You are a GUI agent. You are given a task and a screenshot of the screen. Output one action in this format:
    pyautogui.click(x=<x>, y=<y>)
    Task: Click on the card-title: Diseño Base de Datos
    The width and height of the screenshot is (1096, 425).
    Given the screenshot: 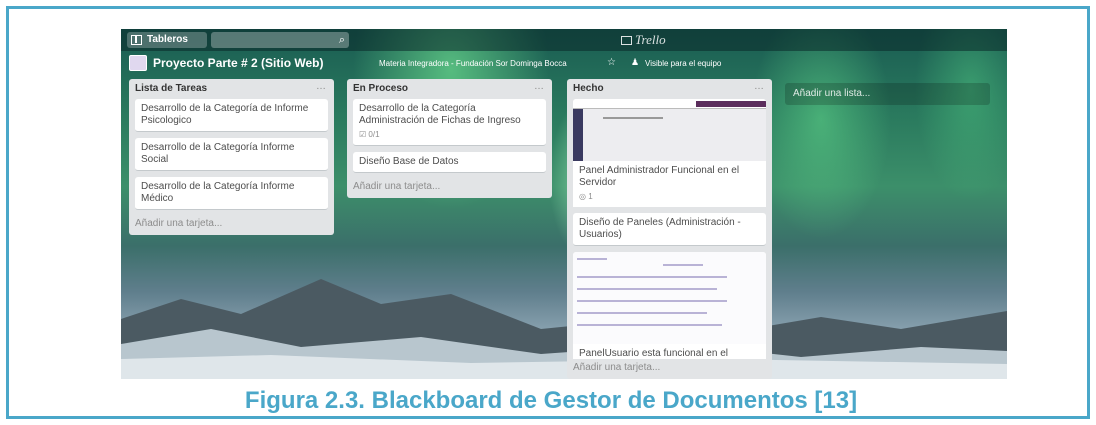 What is the action you would take?
    pyautogui.click(x=409, y=161)
    